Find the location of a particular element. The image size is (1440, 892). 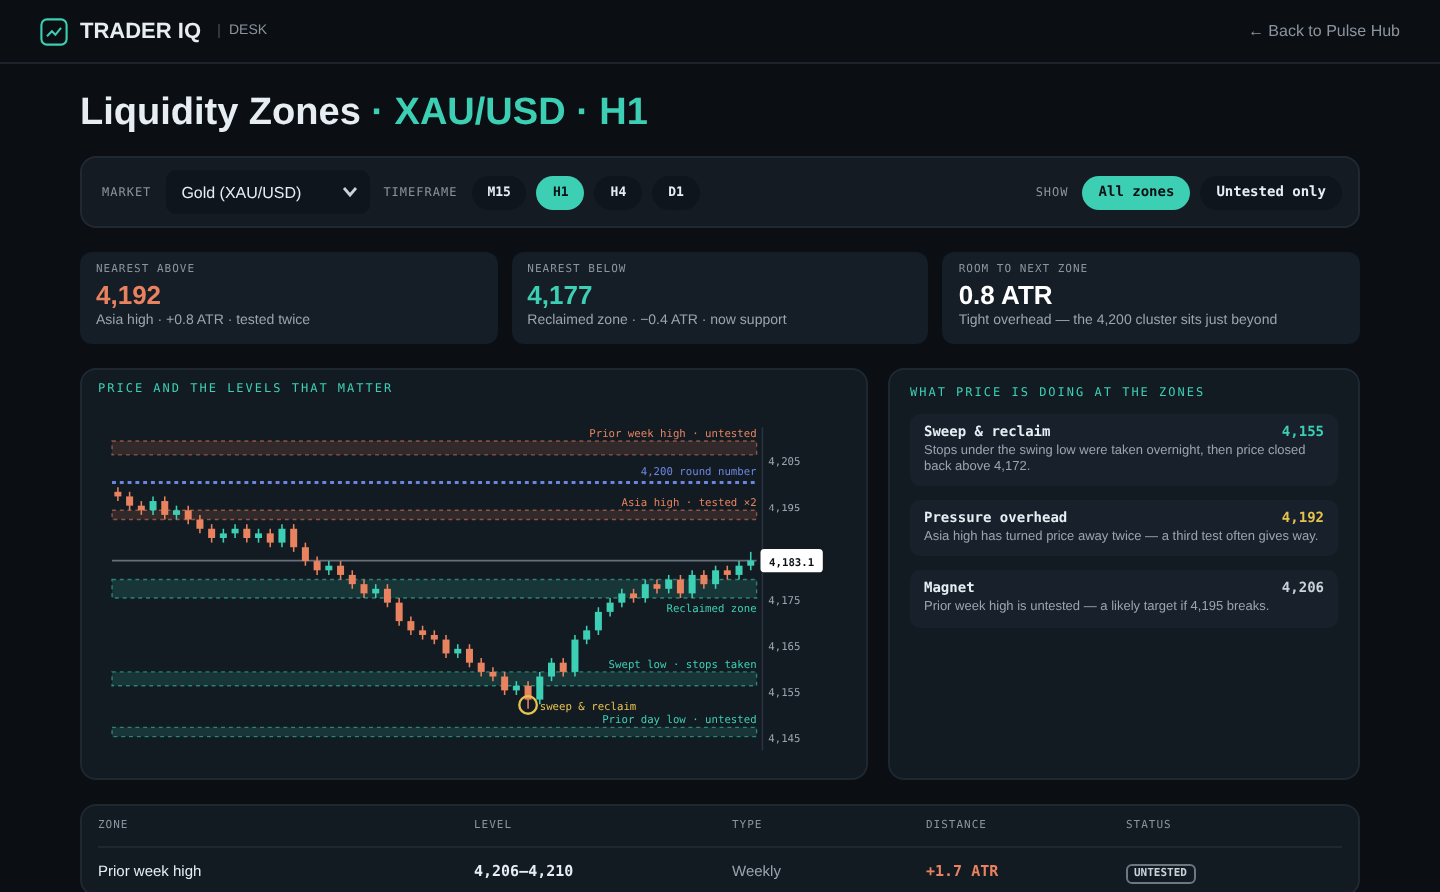

back-link: ← Back to Pulse Hub is located at coordinates (1323, 31).